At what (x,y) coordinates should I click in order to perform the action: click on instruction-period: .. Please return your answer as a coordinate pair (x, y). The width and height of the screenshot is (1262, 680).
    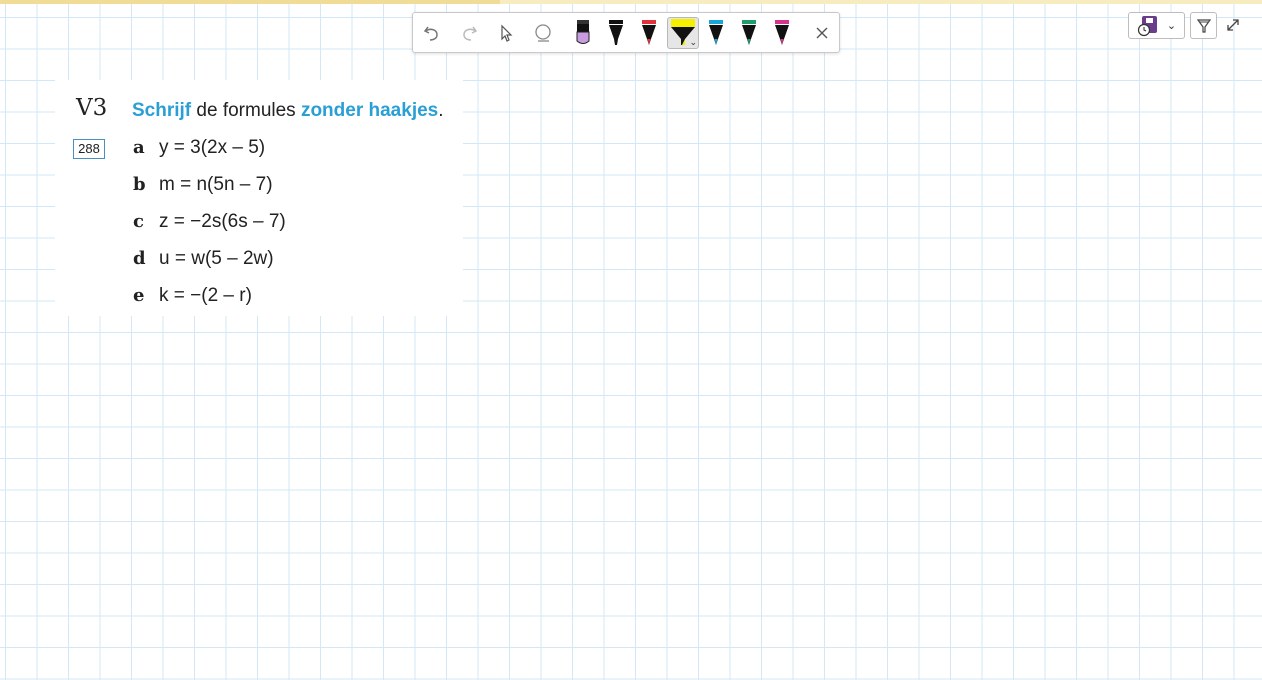
    Looking at the image, I should click on (441, 110).